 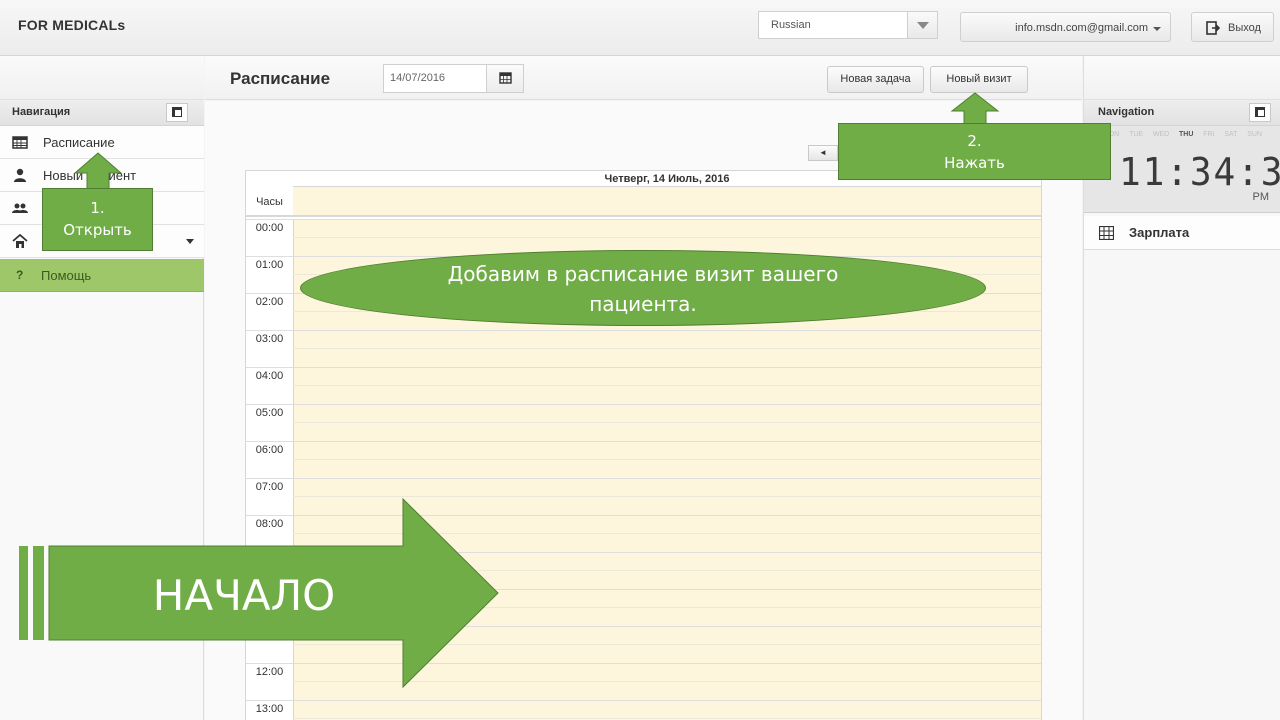 I want to click on sidebar-heading-label: Навигация, so click(x=41, y=112).